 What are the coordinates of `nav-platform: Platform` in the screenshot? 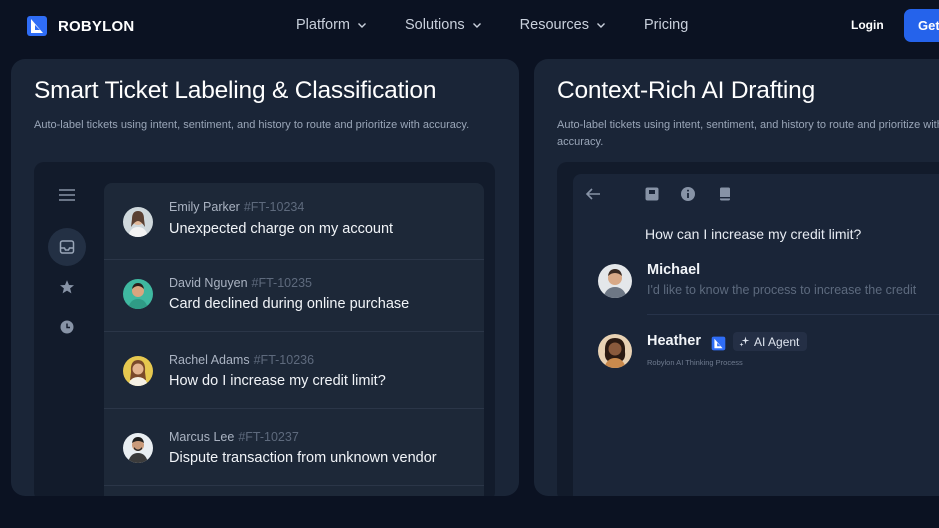 It's located at (331, 25).